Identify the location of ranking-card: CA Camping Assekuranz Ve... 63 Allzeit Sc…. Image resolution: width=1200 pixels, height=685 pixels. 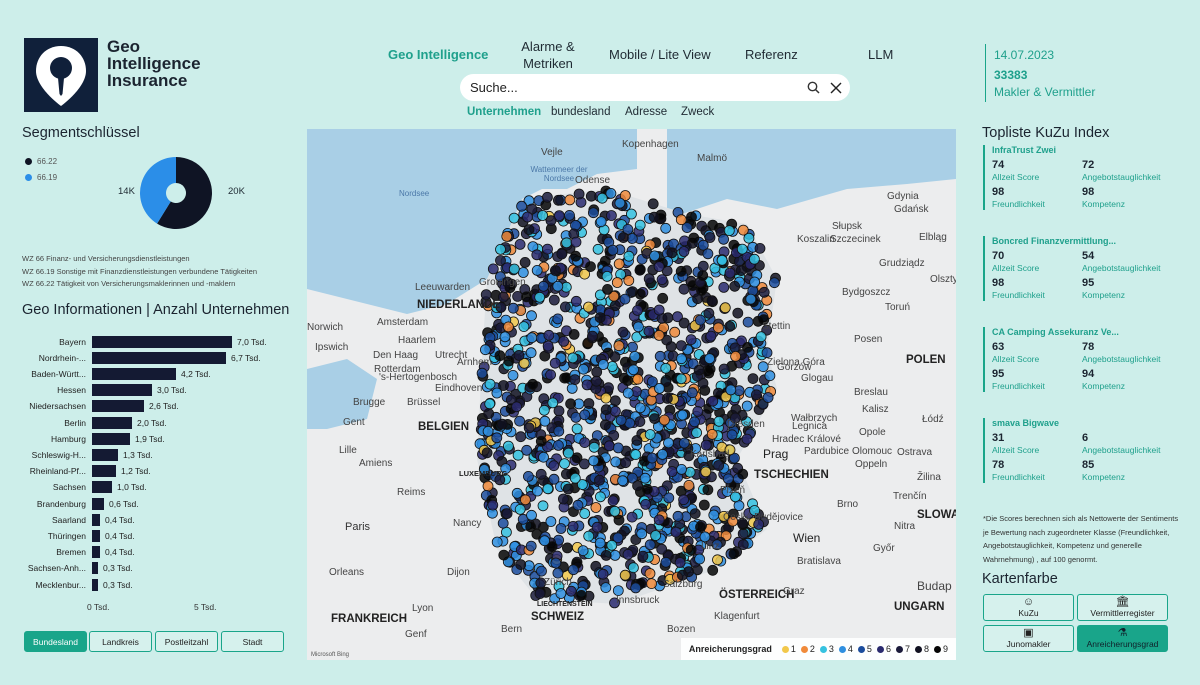
(1080, 359).